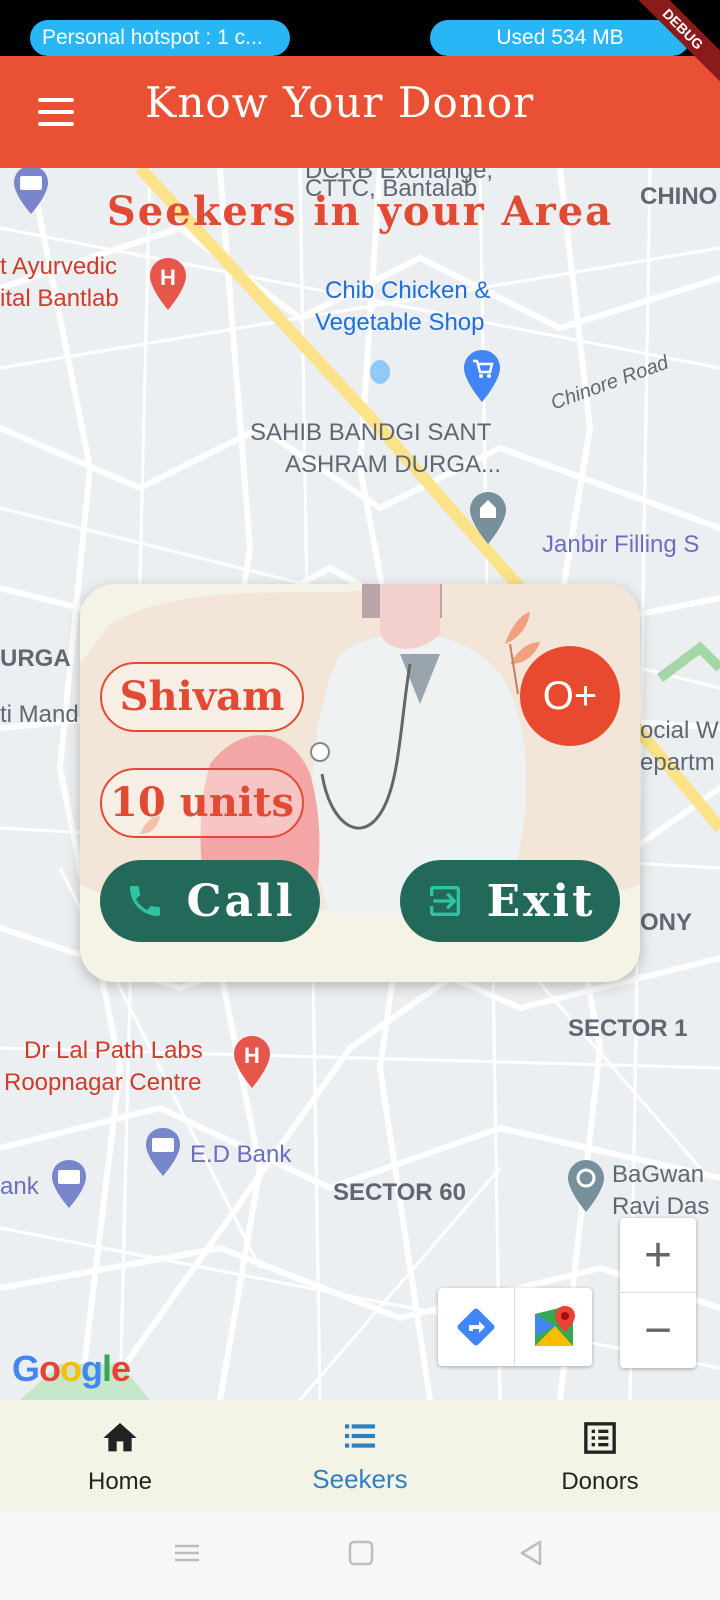 The height and width of the screenshot is (1600, 720). I want to click on app-bar: Know Your Donor, so click(360, 112).